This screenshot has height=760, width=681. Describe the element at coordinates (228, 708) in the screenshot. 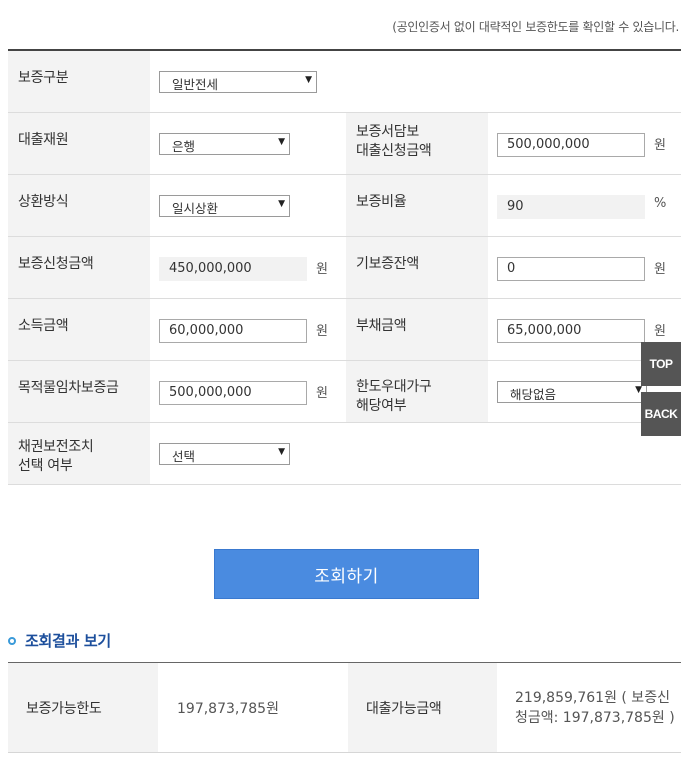

I see `guarantee-limit-value: 197,873,785원` at that location.